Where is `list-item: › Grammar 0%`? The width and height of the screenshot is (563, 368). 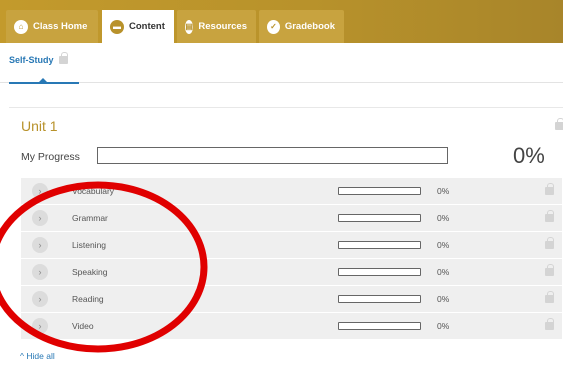 list-item: › Grammar 0% is located at coordinates (291, 218).